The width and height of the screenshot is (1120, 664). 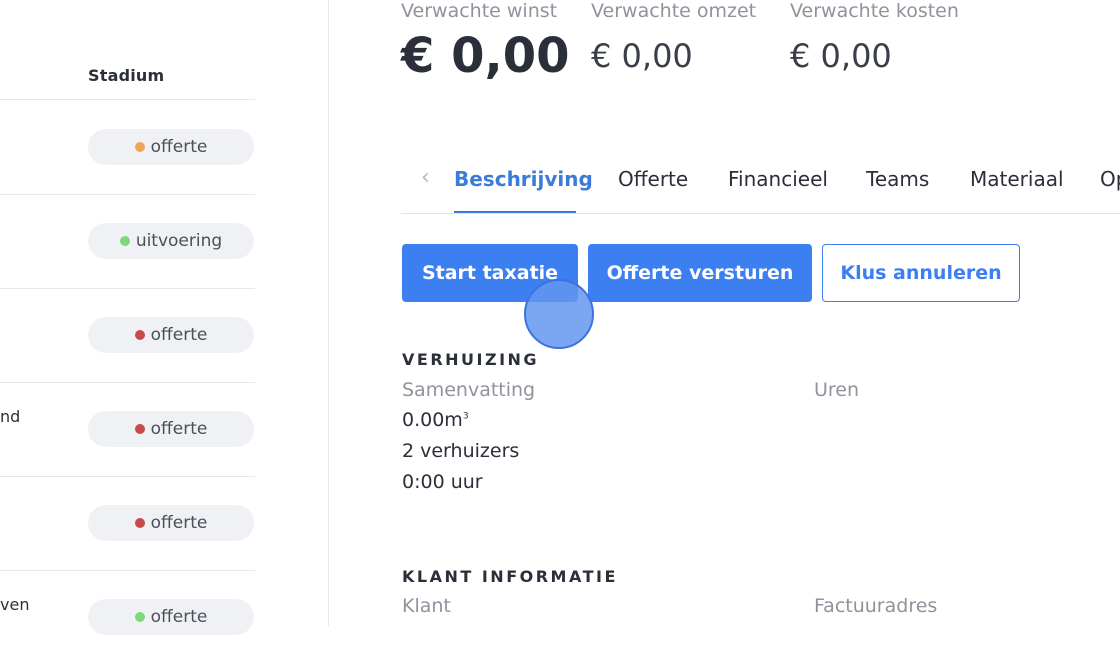 What do you see at coordinates (897, 179) in the screenshot?
I see `tab-teams: Teams` at bounding box center [897, 179].